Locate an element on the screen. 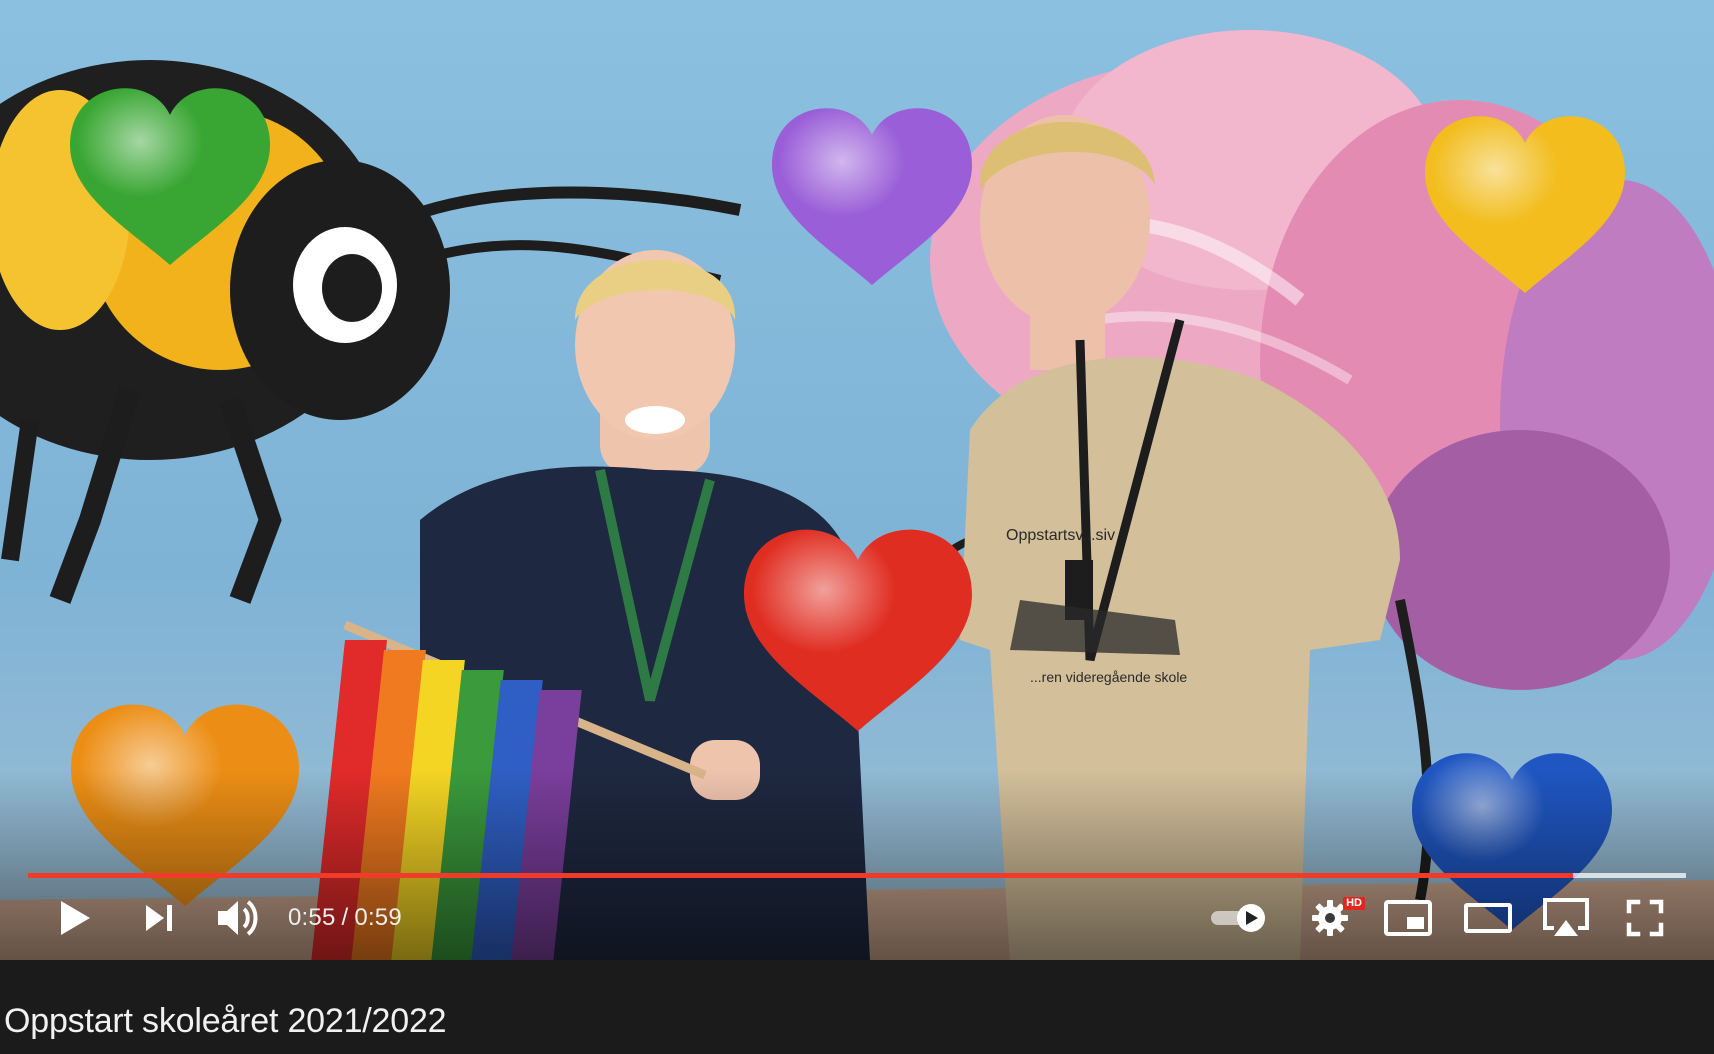  theater-mode-icon is located at coordinates (1488, 918).